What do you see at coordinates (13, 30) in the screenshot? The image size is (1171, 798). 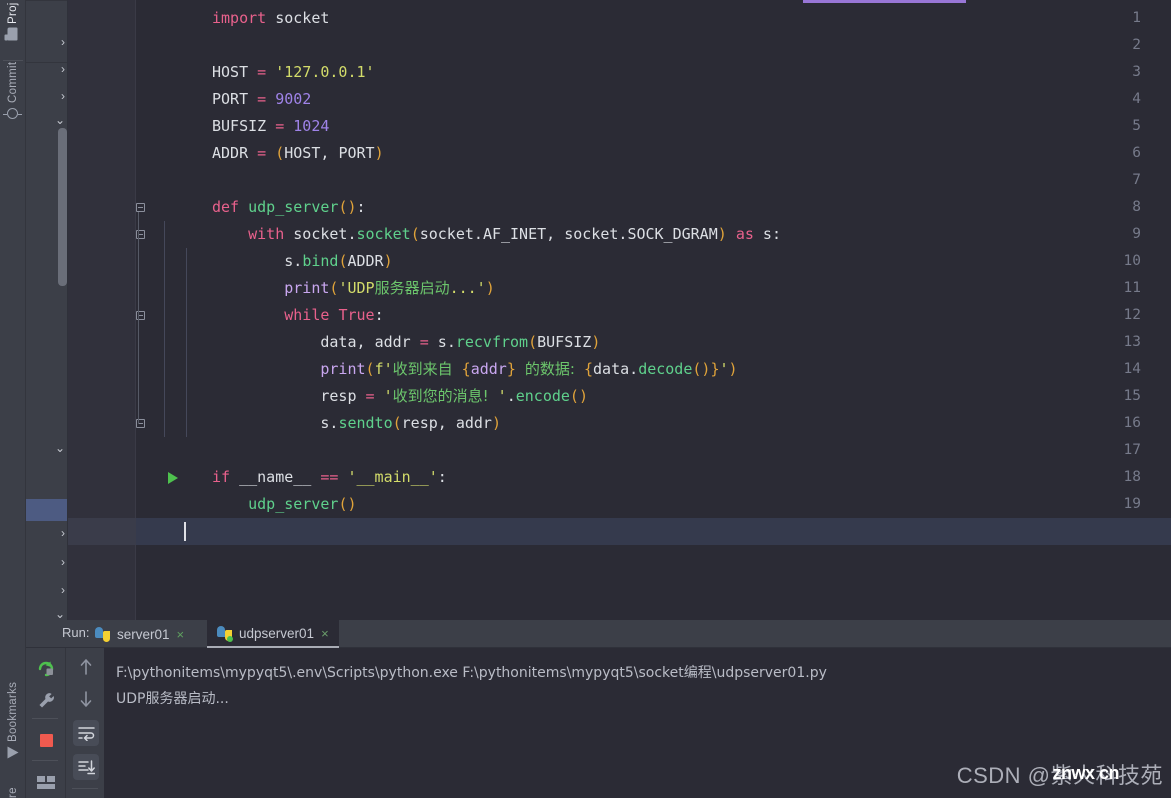 I see `tool-window-tab-project: Proj` at bounding box center [13, 30].